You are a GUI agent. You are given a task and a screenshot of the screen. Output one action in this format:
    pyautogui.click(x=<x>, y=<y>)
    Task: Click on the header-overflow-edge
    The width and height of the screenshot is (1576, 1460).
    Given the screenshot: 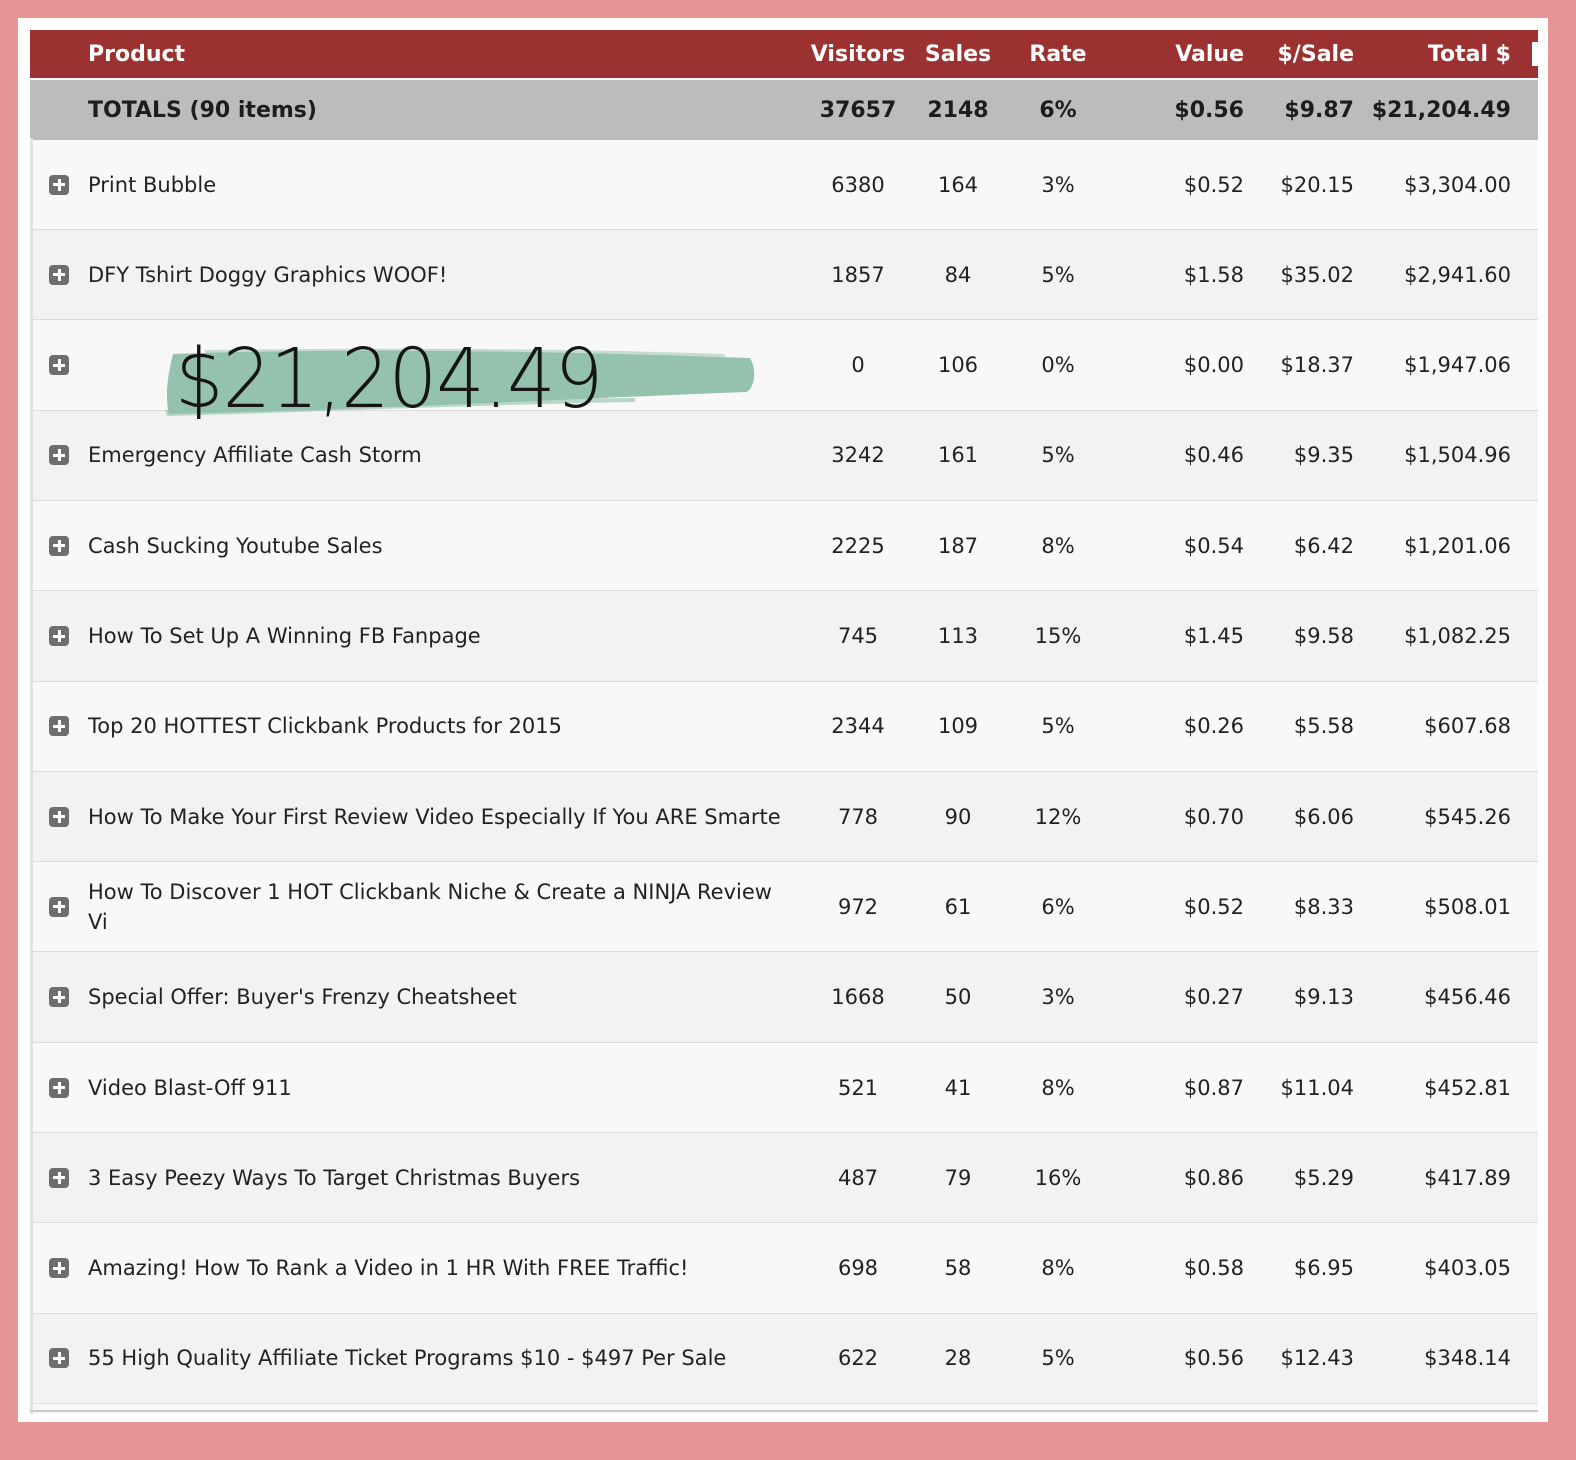 What is the action you would take?
    pyautogui.click(x=1535, y=54)
    